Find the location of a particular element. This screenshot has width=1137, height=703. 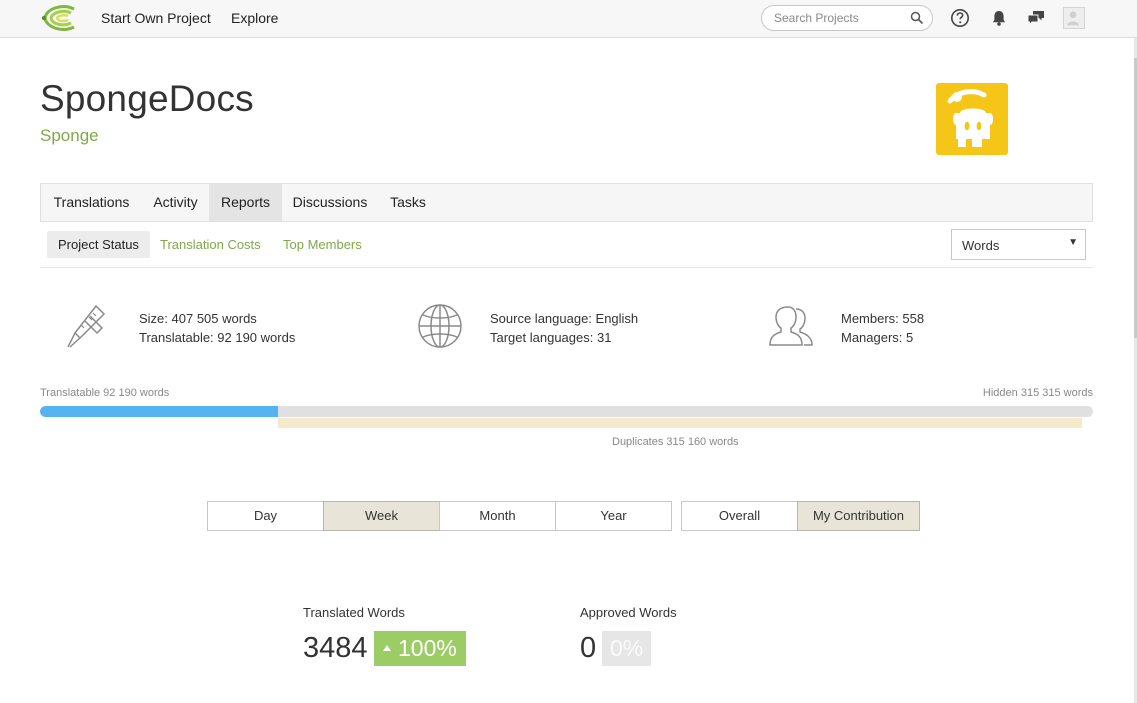

translatable-progress-label: Translatable 92 190 words is located at coordinates (105, 393).